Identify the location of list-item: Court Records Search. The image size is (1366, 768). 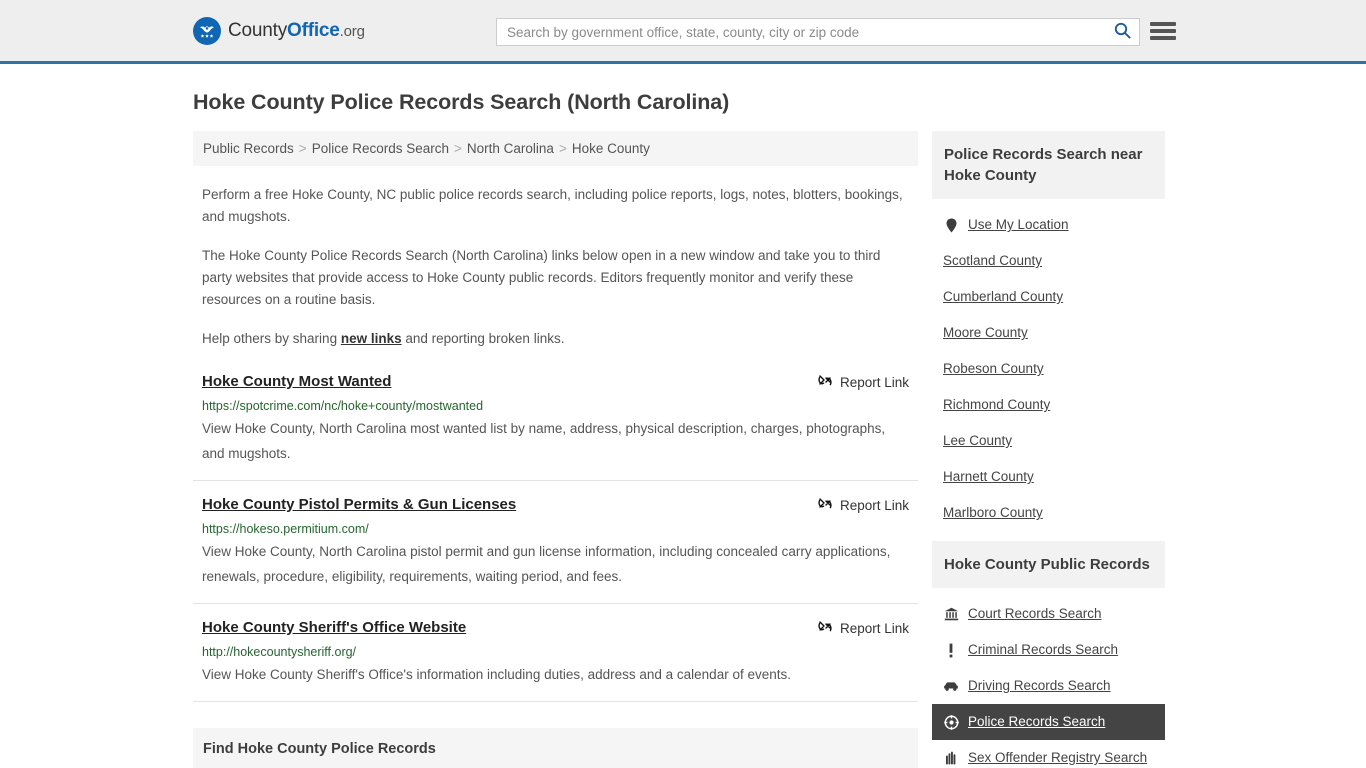
(1048, 614).